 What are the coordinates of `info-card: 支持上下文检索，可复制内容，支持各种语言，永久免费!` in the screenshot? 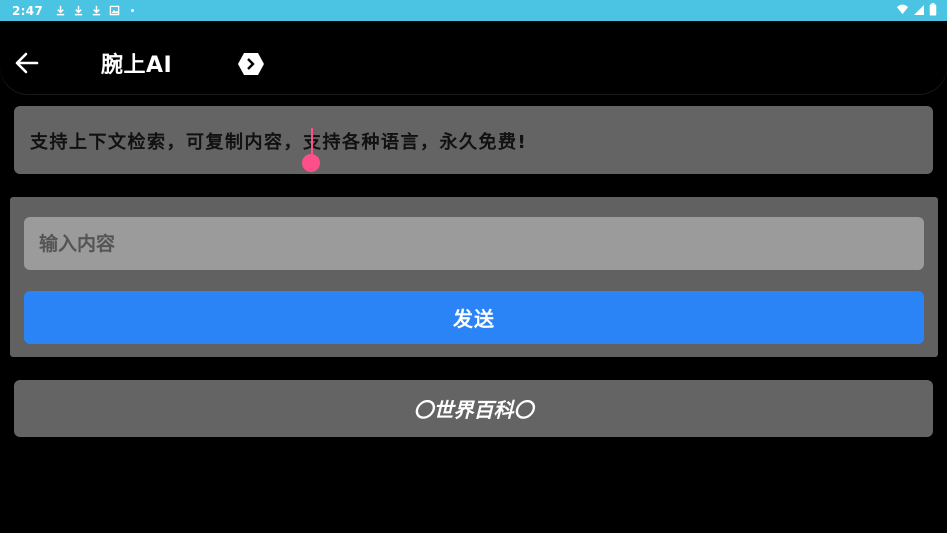 It's located at (473, 140).